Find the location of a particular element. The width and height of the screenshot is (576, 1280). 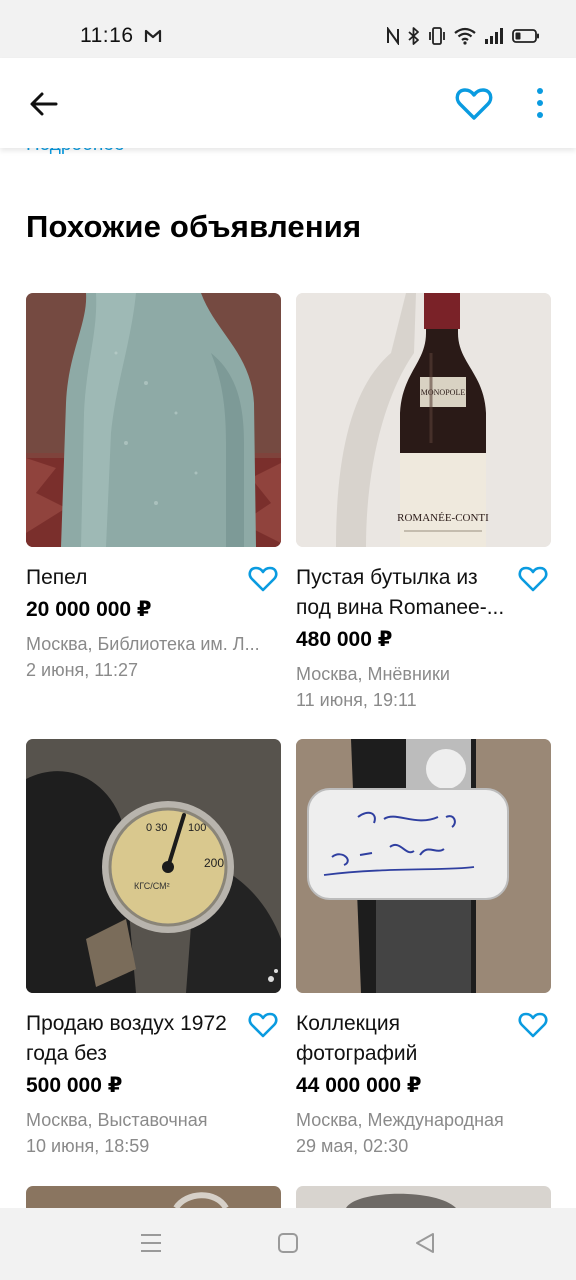

listing-title: Продаю воздух 1972 года без is located at coordinates (133, 1039).